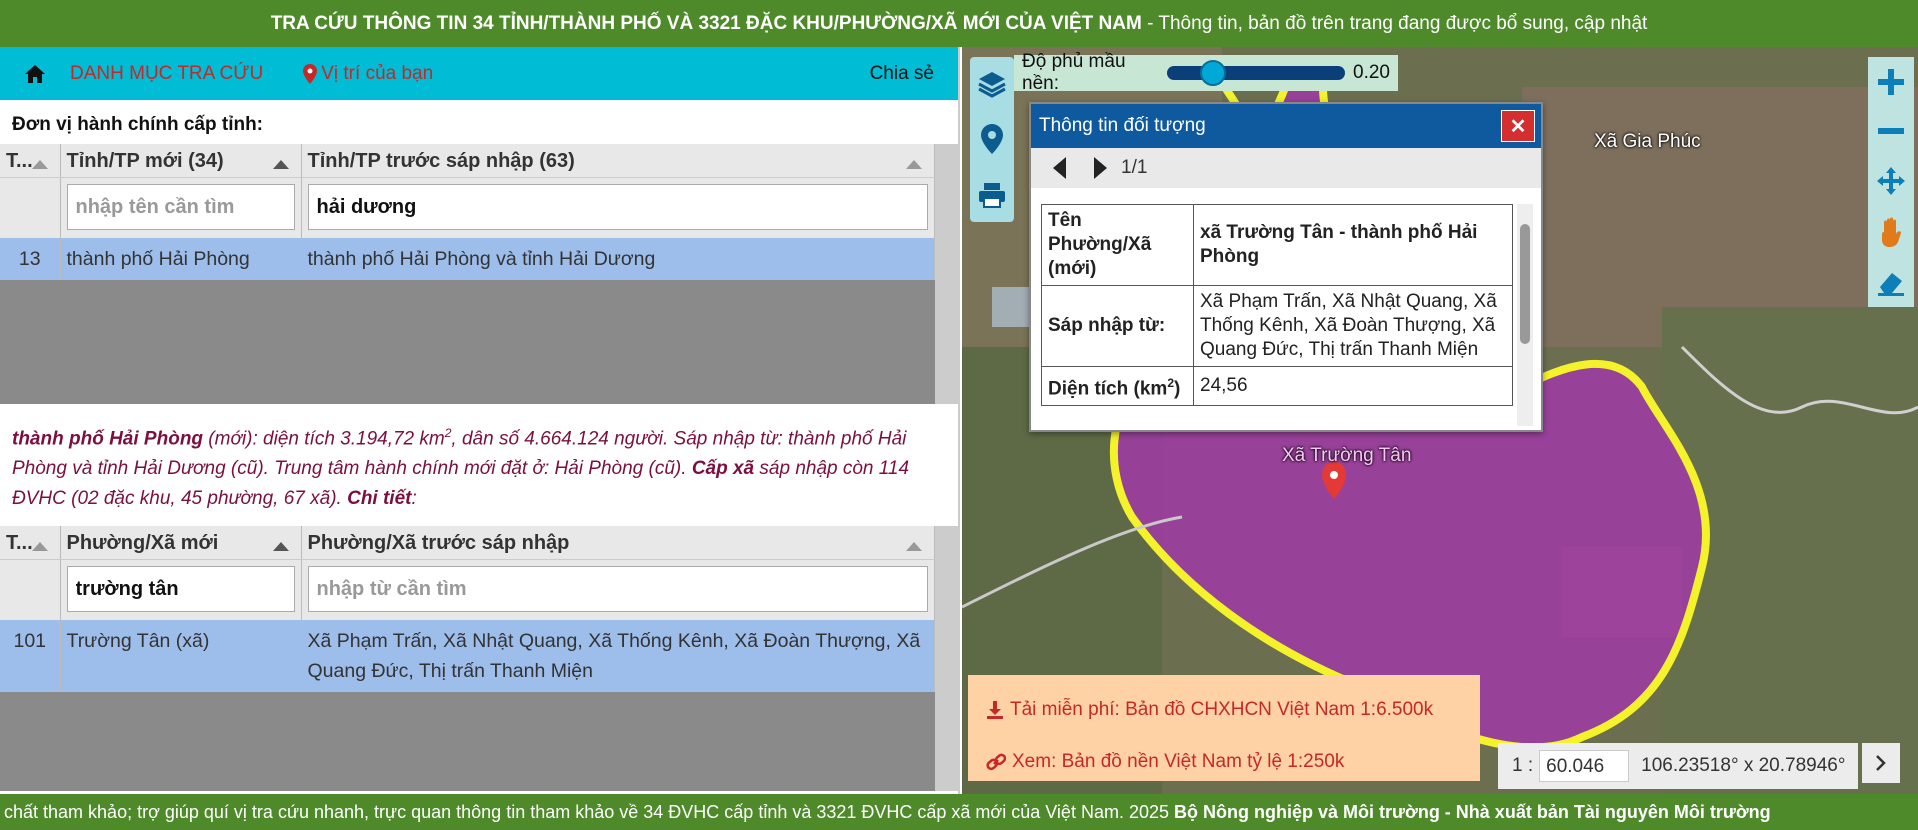  Describe the element at coordinates (479, 73) in the screenshot. I see `navbar: DANH MỤC TRA CỨU Vị trí của bạn Chia sẻ` at that location.